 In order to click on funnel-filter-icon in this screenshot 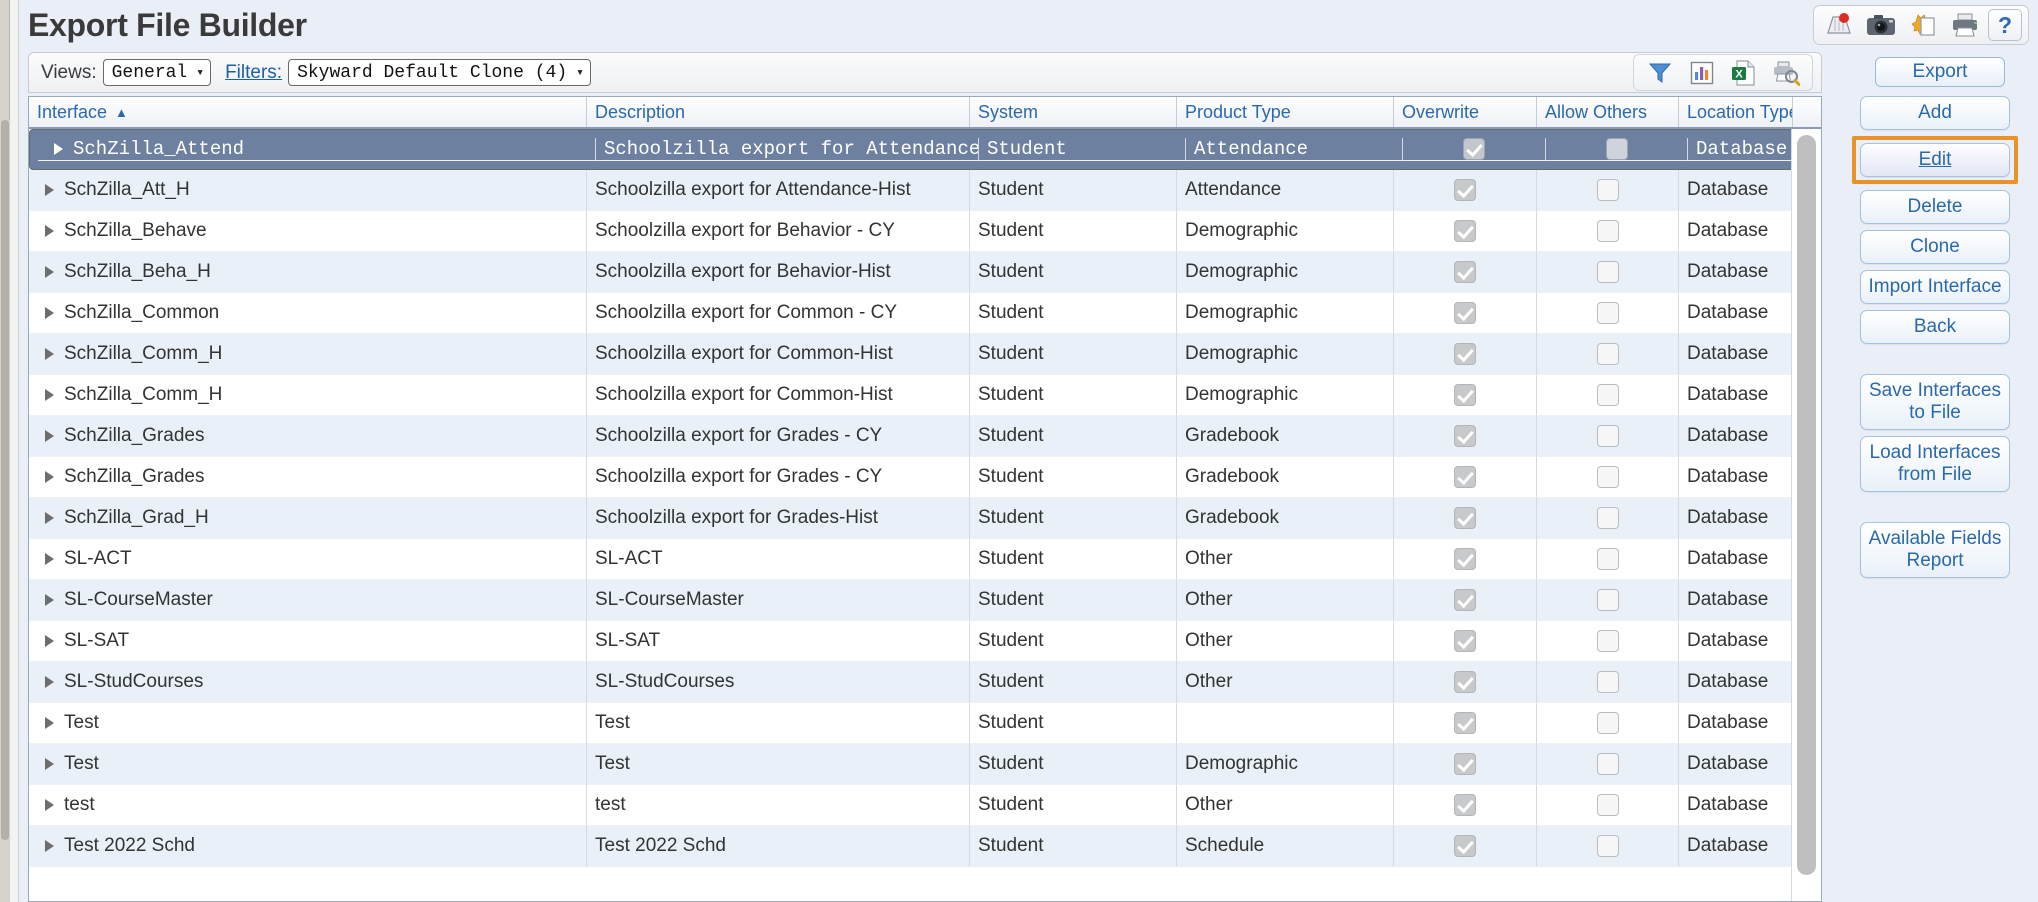, I will do `click(1660, 72)`.